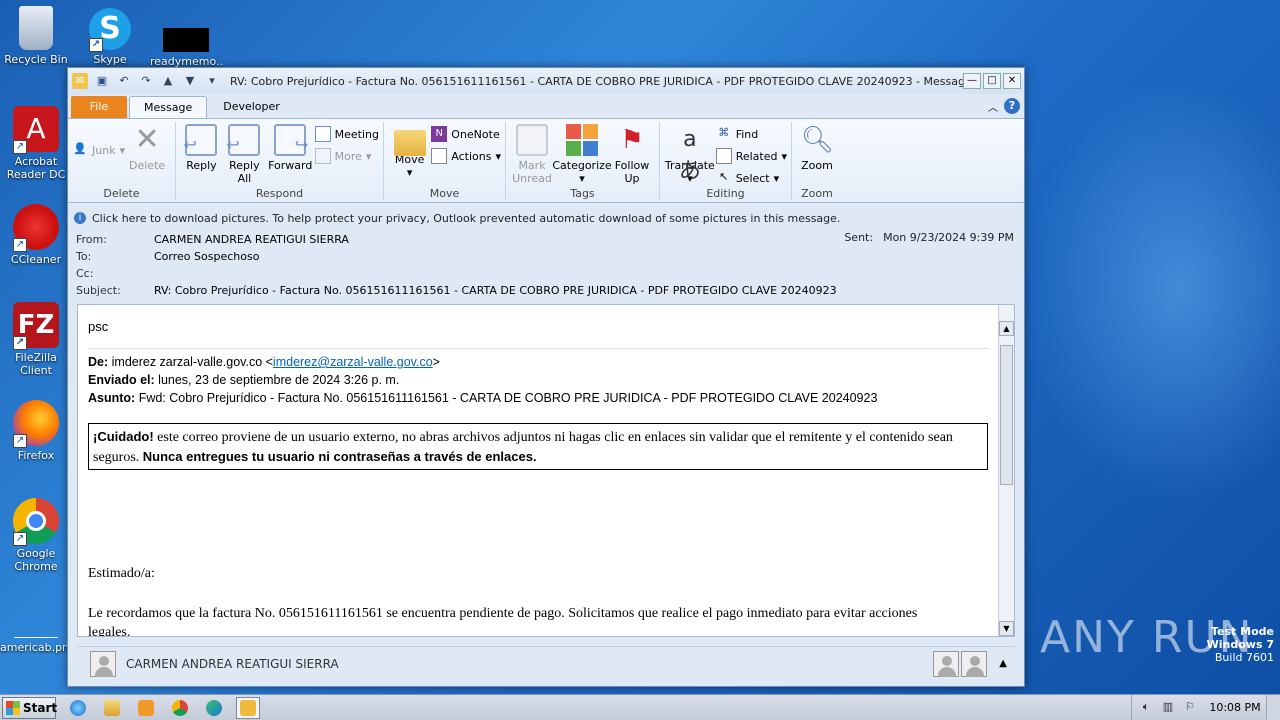  I want to click on expand-people-pane-icon: ▲, so click(1003, 663).